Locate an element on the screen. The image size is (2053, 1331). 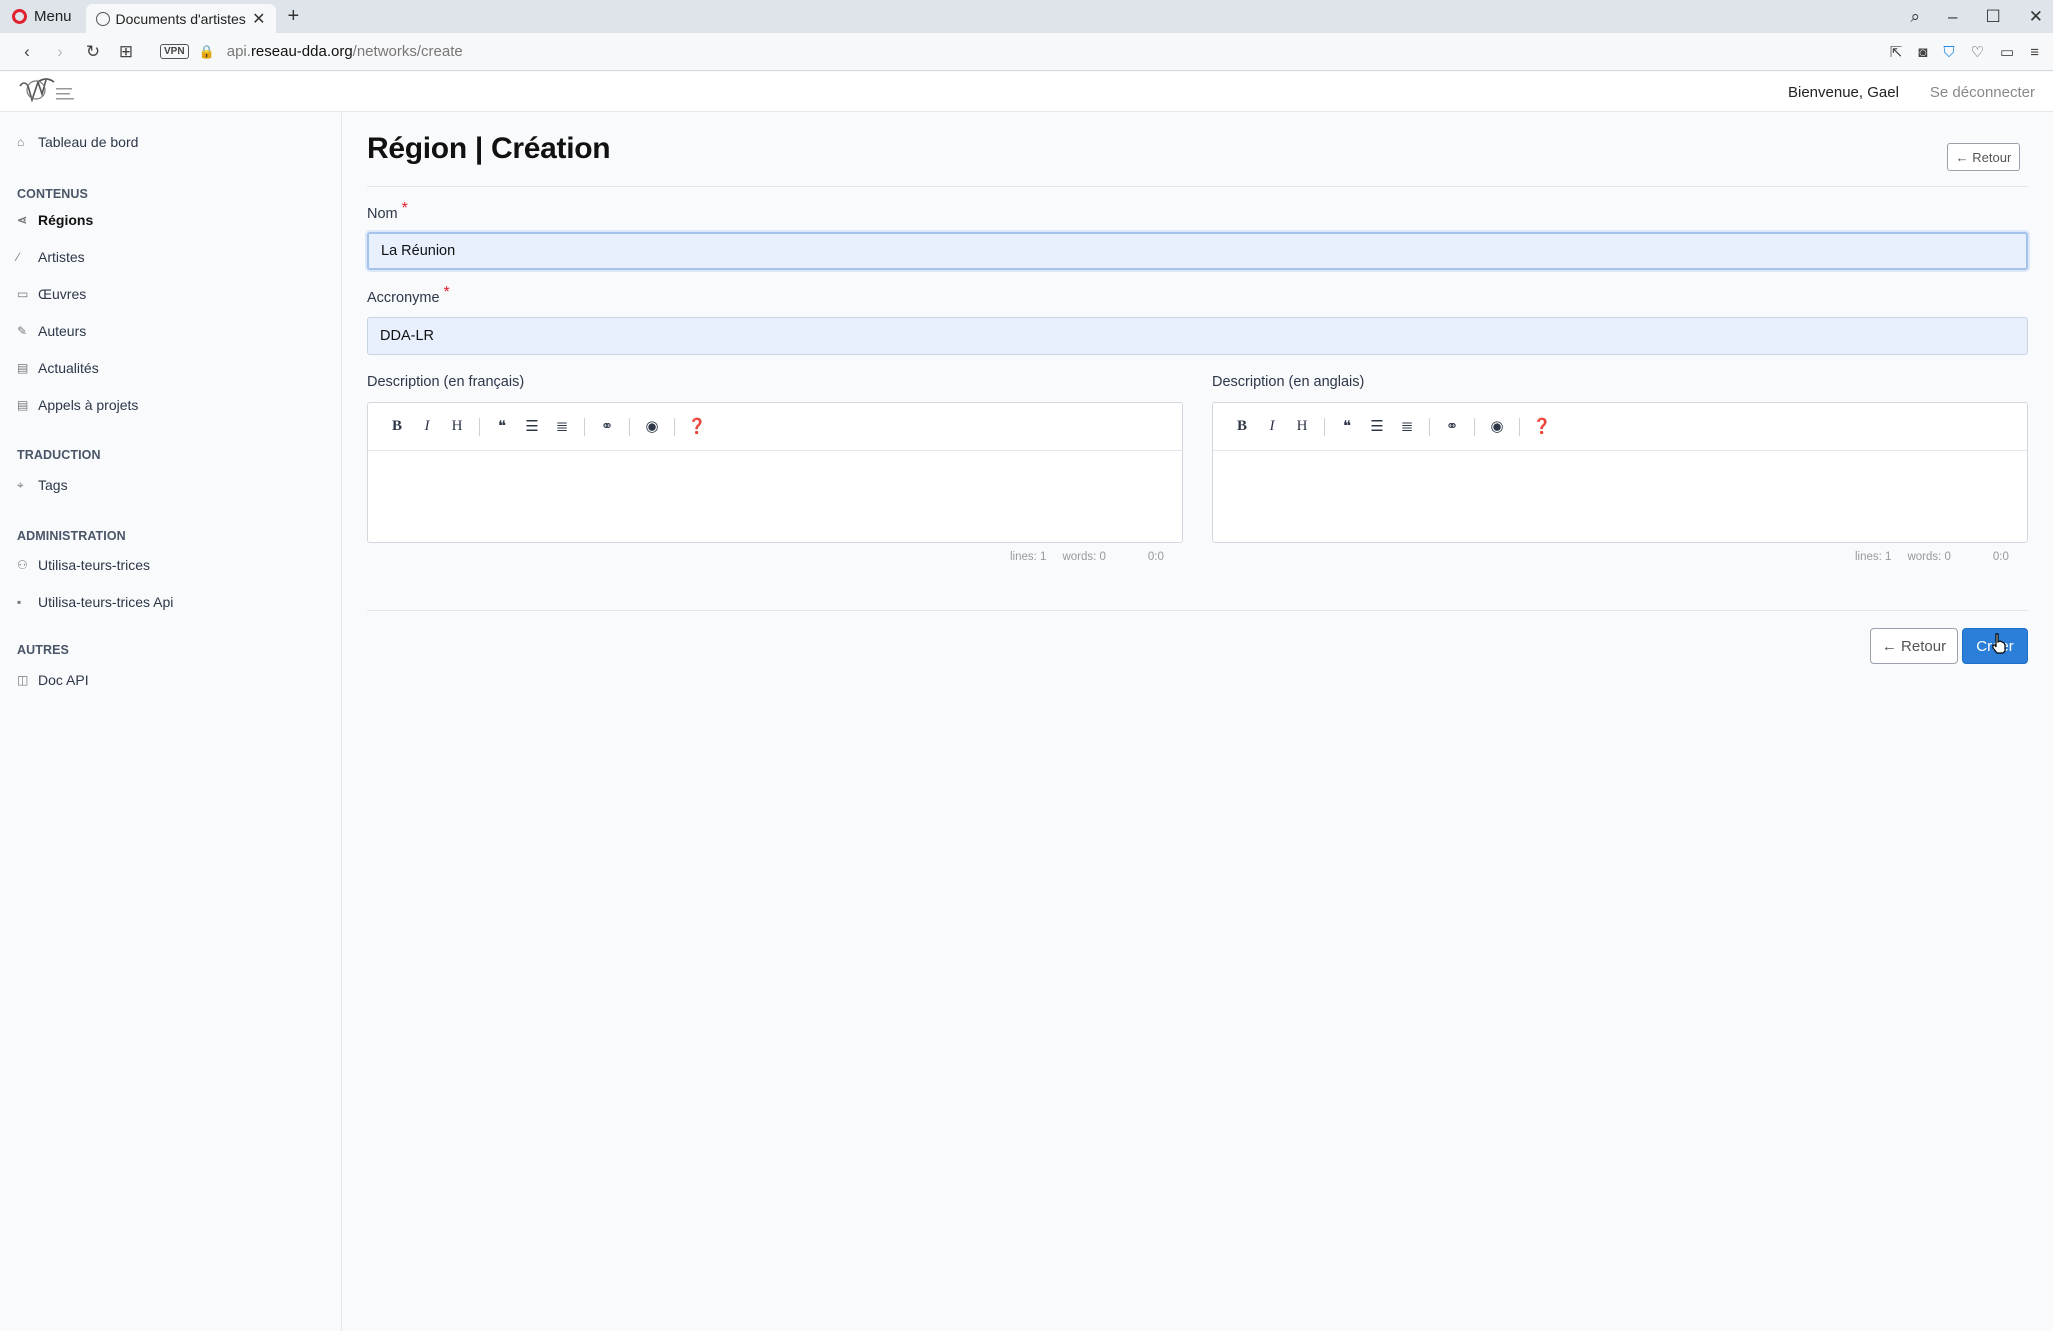
welcome-text: Bienvenue, Gael is located at coordinates (1843, 92).